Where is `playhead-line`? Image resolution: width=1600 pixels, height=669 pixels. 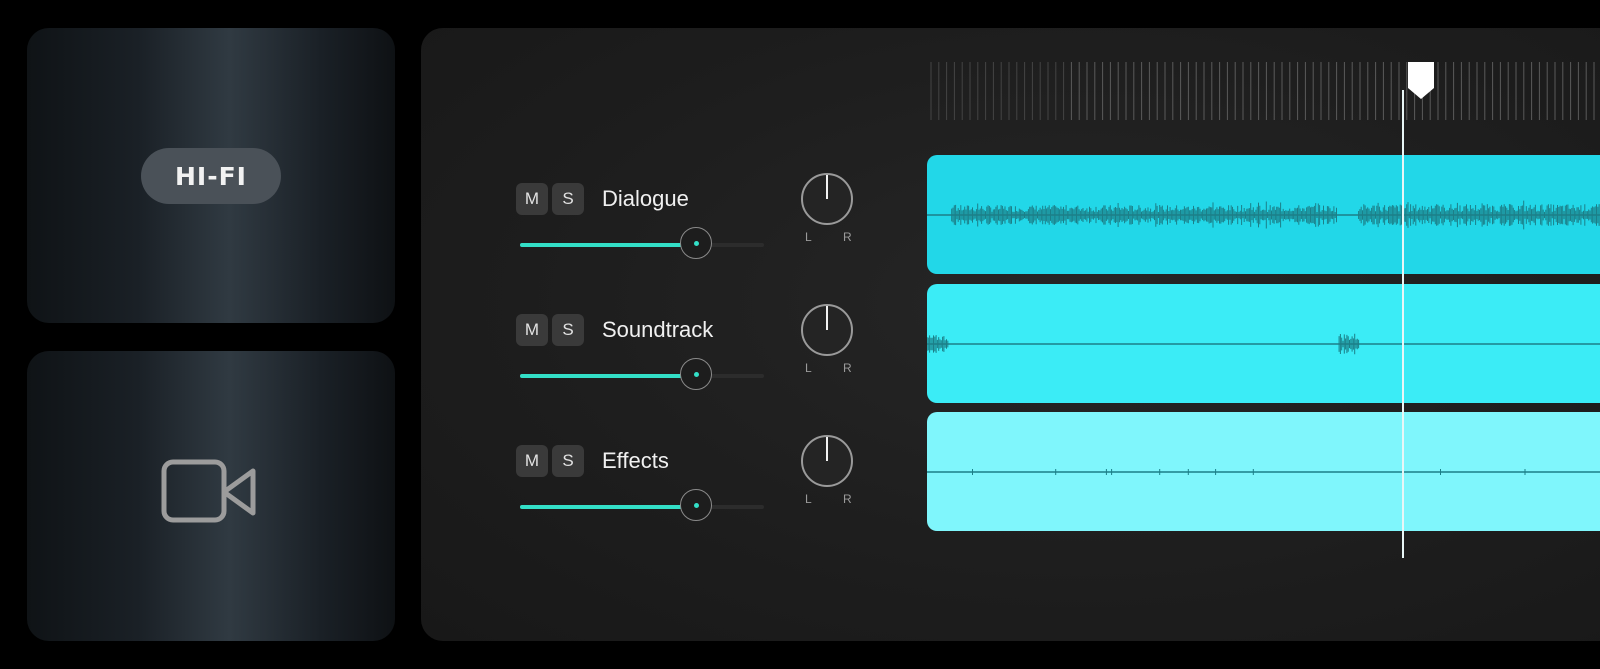
playhead-line is located at coordinates (1403, 324).